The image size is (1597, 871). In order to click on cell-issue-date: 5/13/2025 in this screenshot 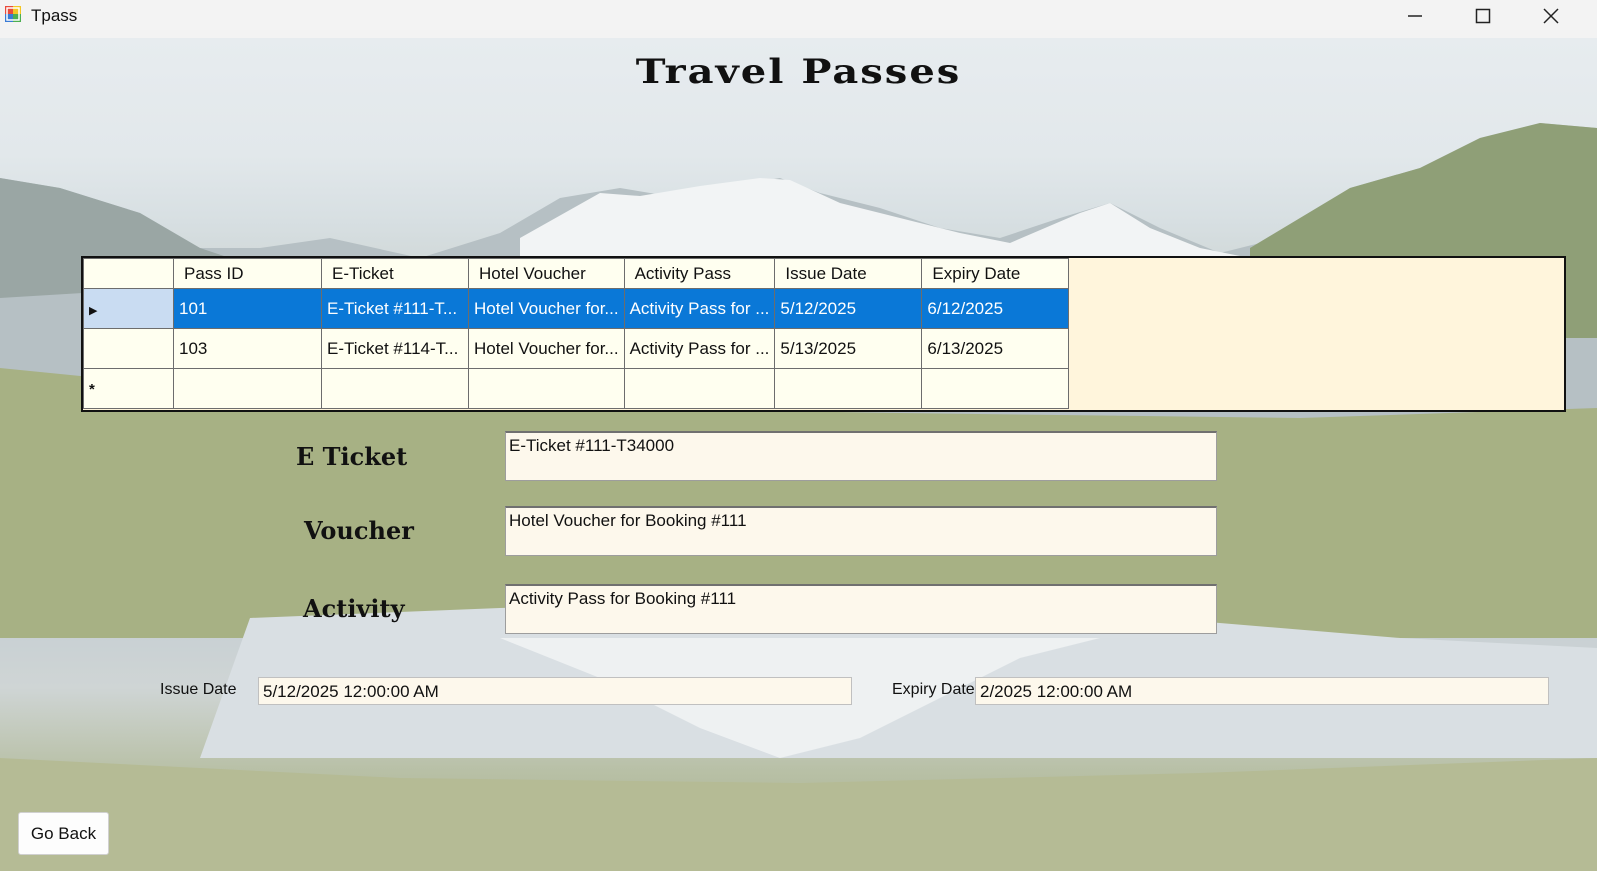, I will do `click(848, 348)`.